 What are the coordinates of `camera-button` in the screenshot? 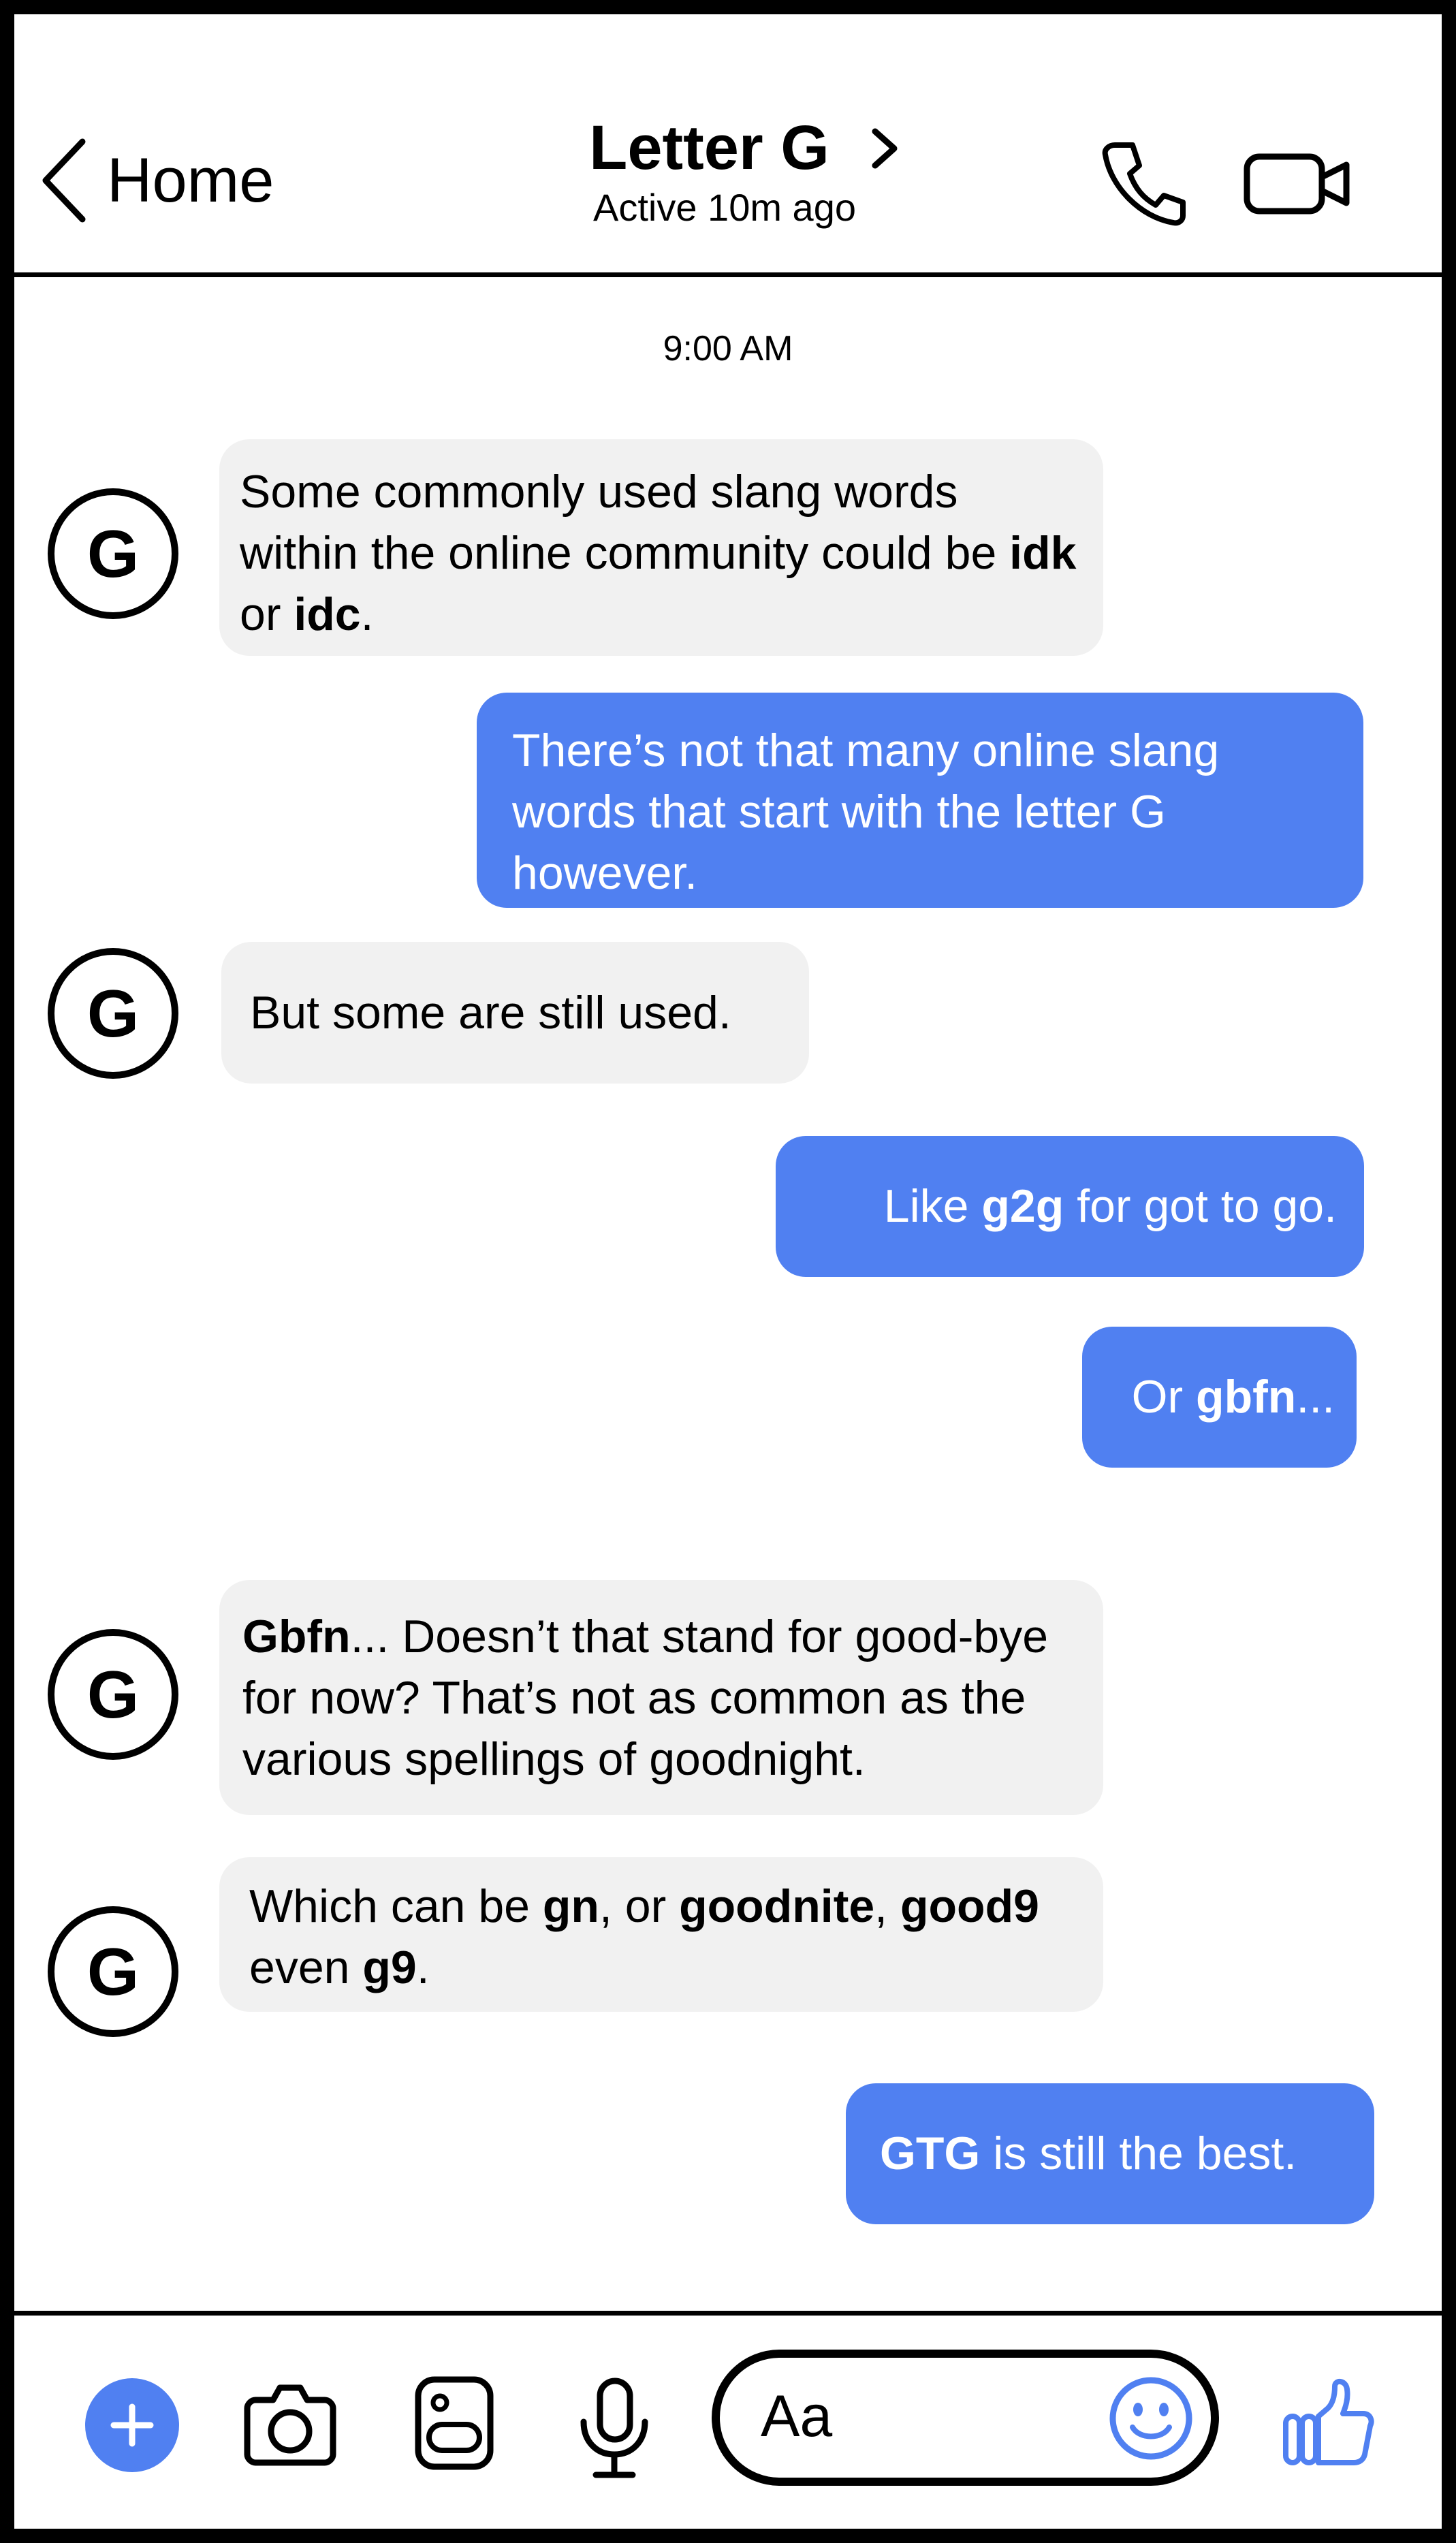 It's located at (290, 2424).